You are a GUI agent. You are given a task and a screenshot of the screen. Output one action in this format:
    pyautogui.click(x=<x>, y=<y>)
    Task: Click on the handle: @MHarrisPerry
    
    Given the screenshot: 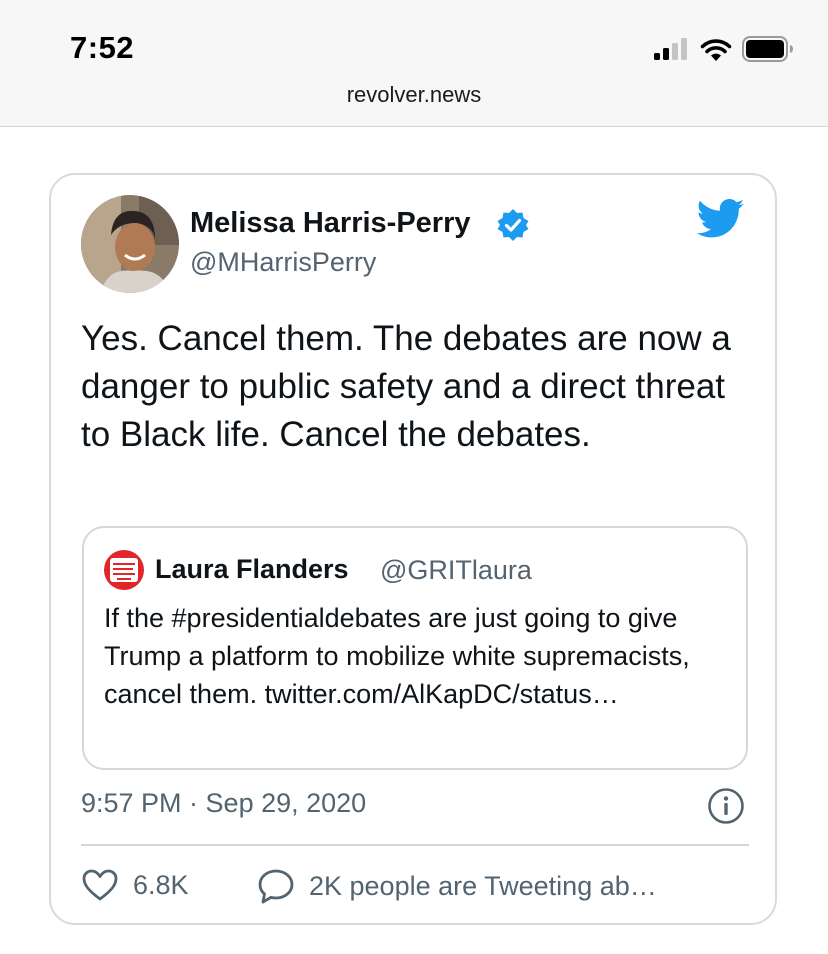 What is the action you would take?
    pyautogui.click(x=283, y=262)
    